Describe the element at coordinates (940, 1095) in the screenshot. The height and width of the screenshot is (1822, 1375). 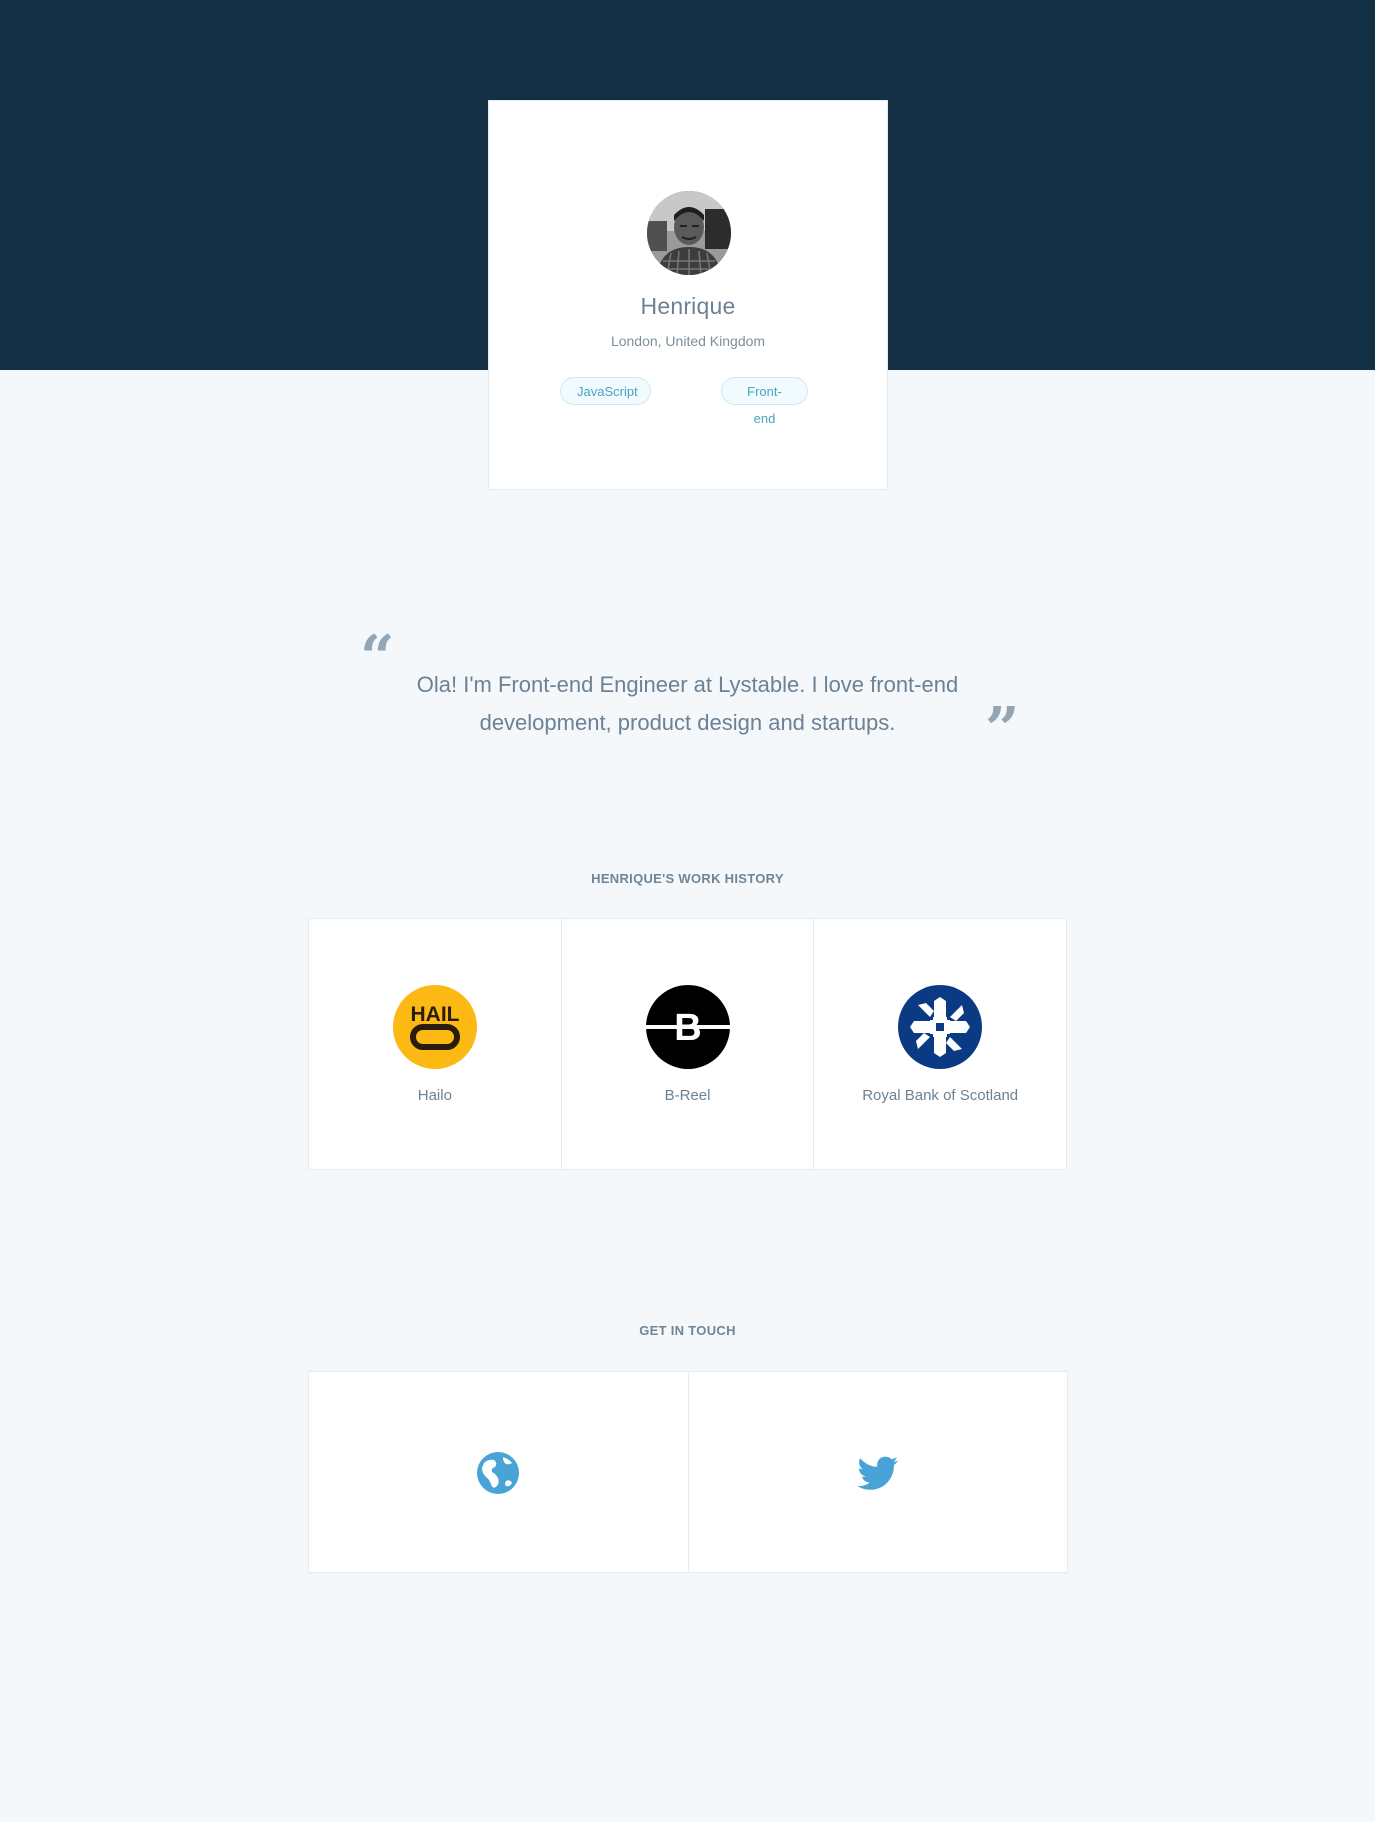
I see `company-name: Royal Bank of Scotland` at that location.